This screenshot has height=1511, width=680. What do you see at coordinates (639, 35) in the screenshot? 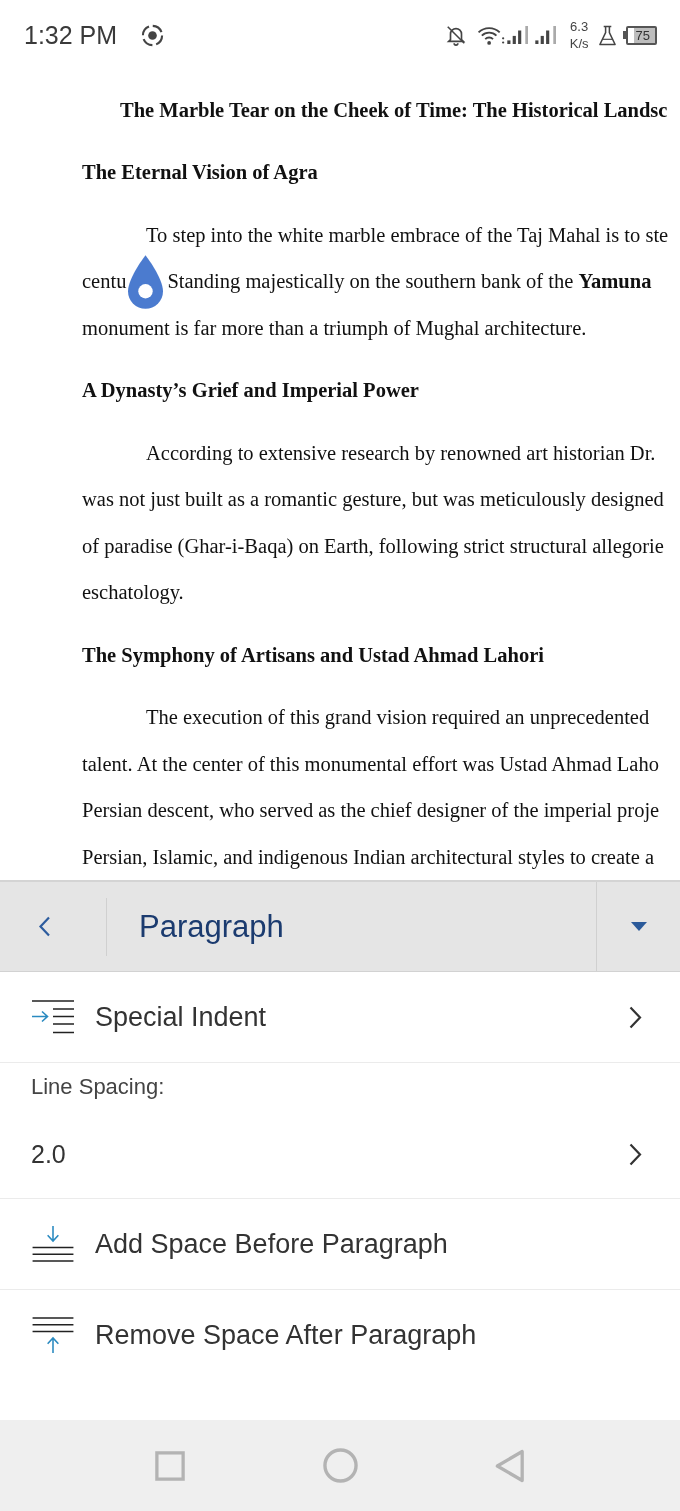
I see `battery-indicator: 75` at bounding box center [639, 35].